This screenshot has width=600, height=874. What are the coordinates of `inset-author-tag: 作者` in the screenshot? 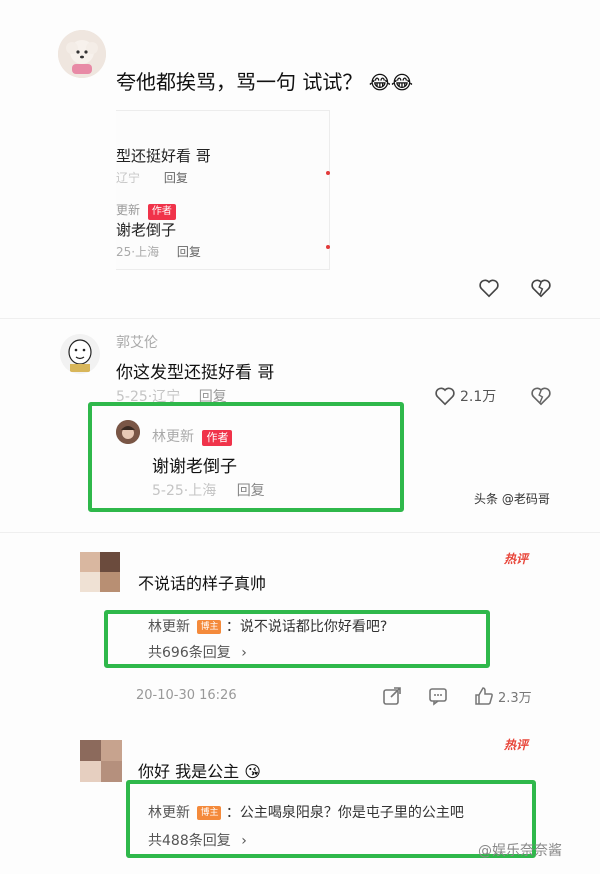 It's located at (161, 212).